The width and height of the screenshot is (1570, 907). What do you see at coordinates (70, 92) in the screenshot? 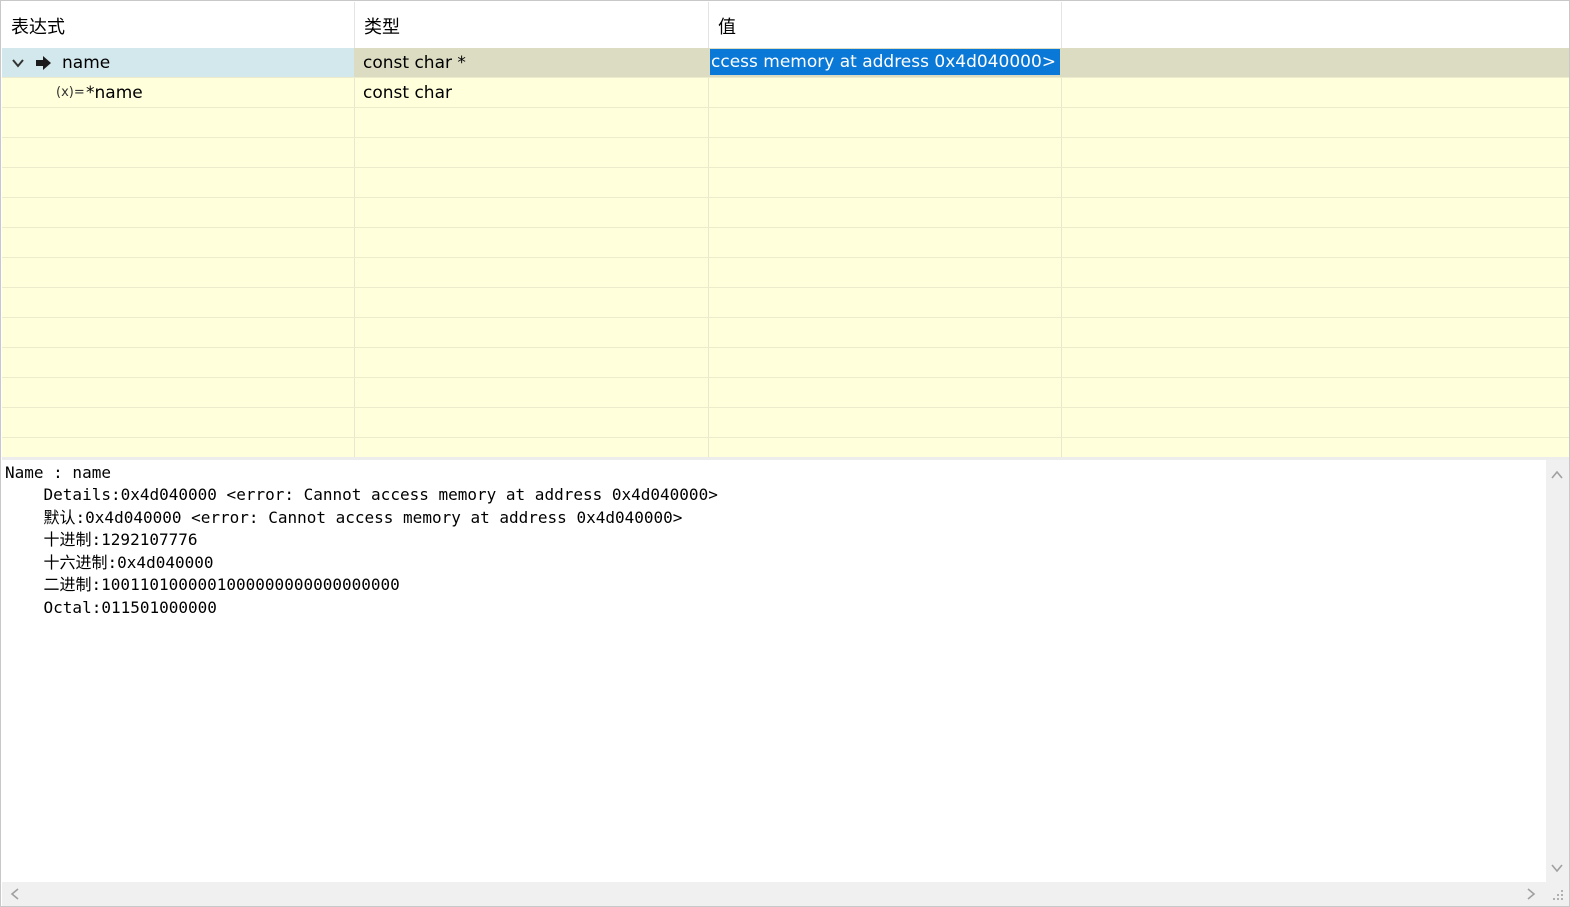
I see `variable-icon: (x)=` at bounding box center [70, 92].